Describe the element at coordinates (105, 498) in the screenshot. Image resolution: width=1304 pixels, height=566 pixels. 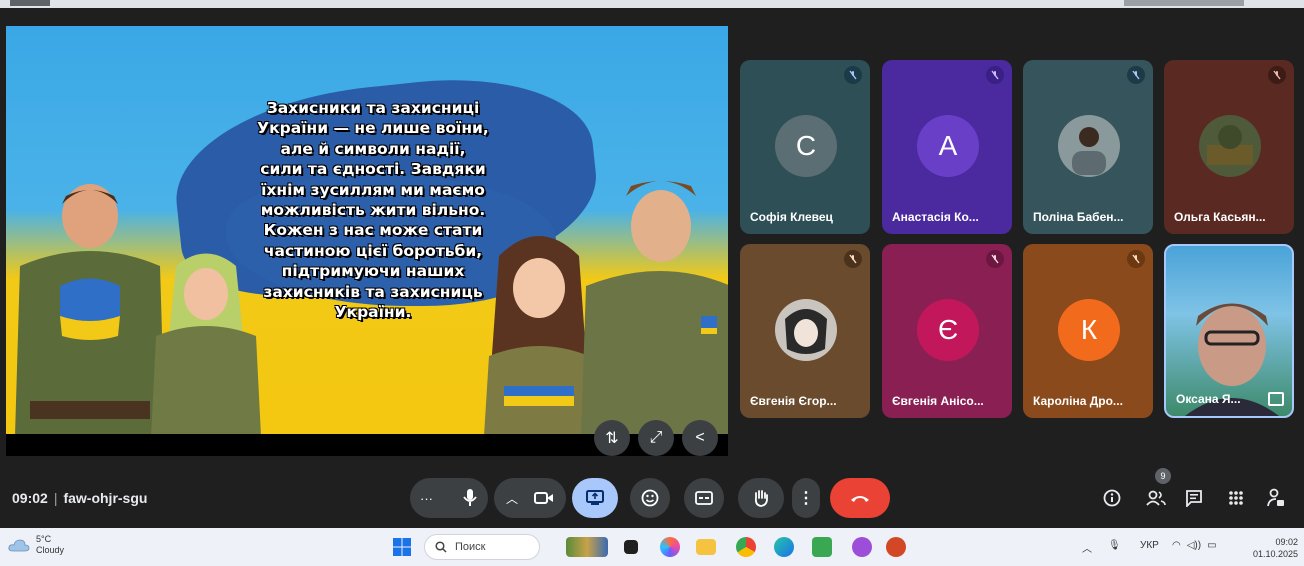
I see `meeting-code: faw-ohjr-sgu` at that location.